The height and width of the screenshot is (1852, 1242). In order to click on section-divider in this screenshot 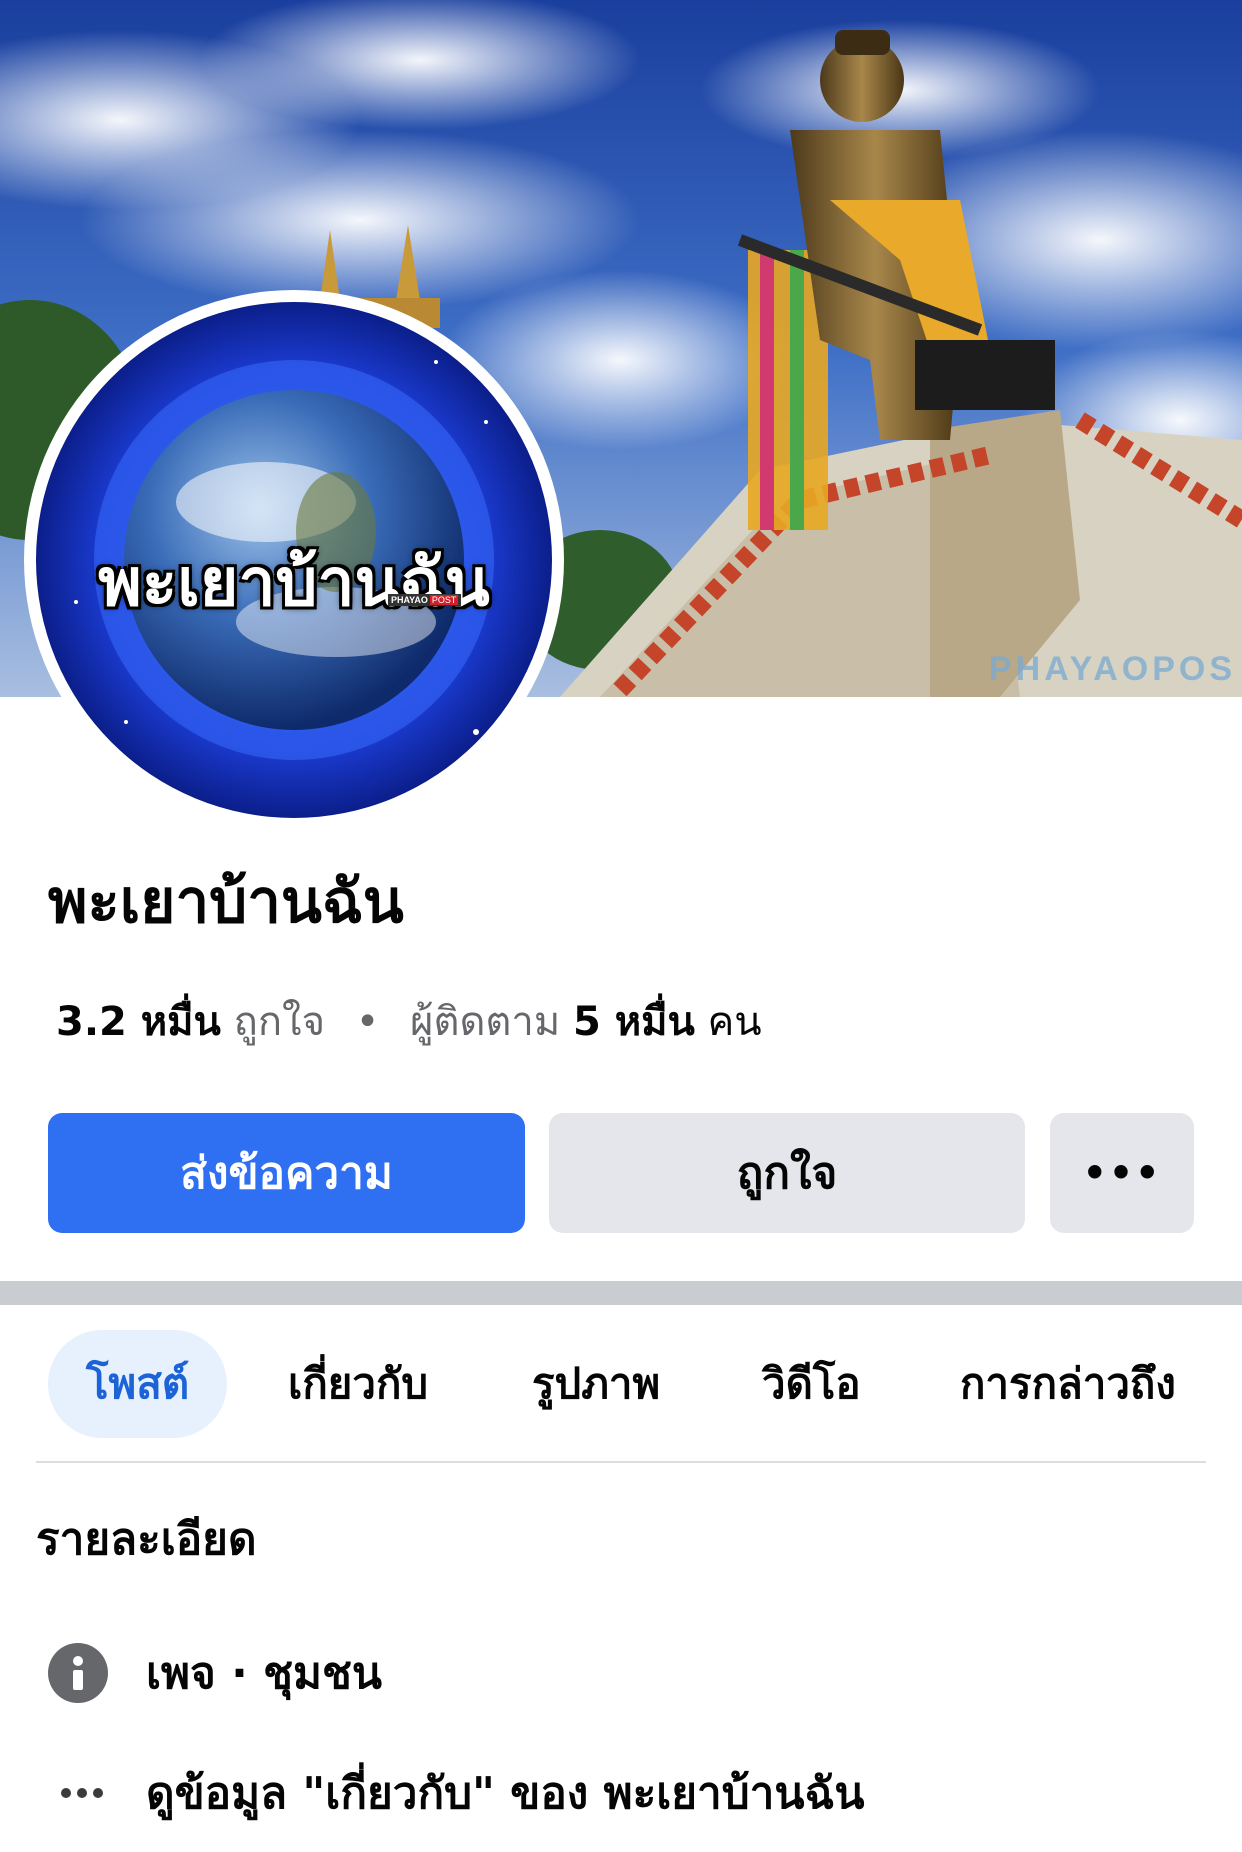, I will do `click(621, 1293)`.